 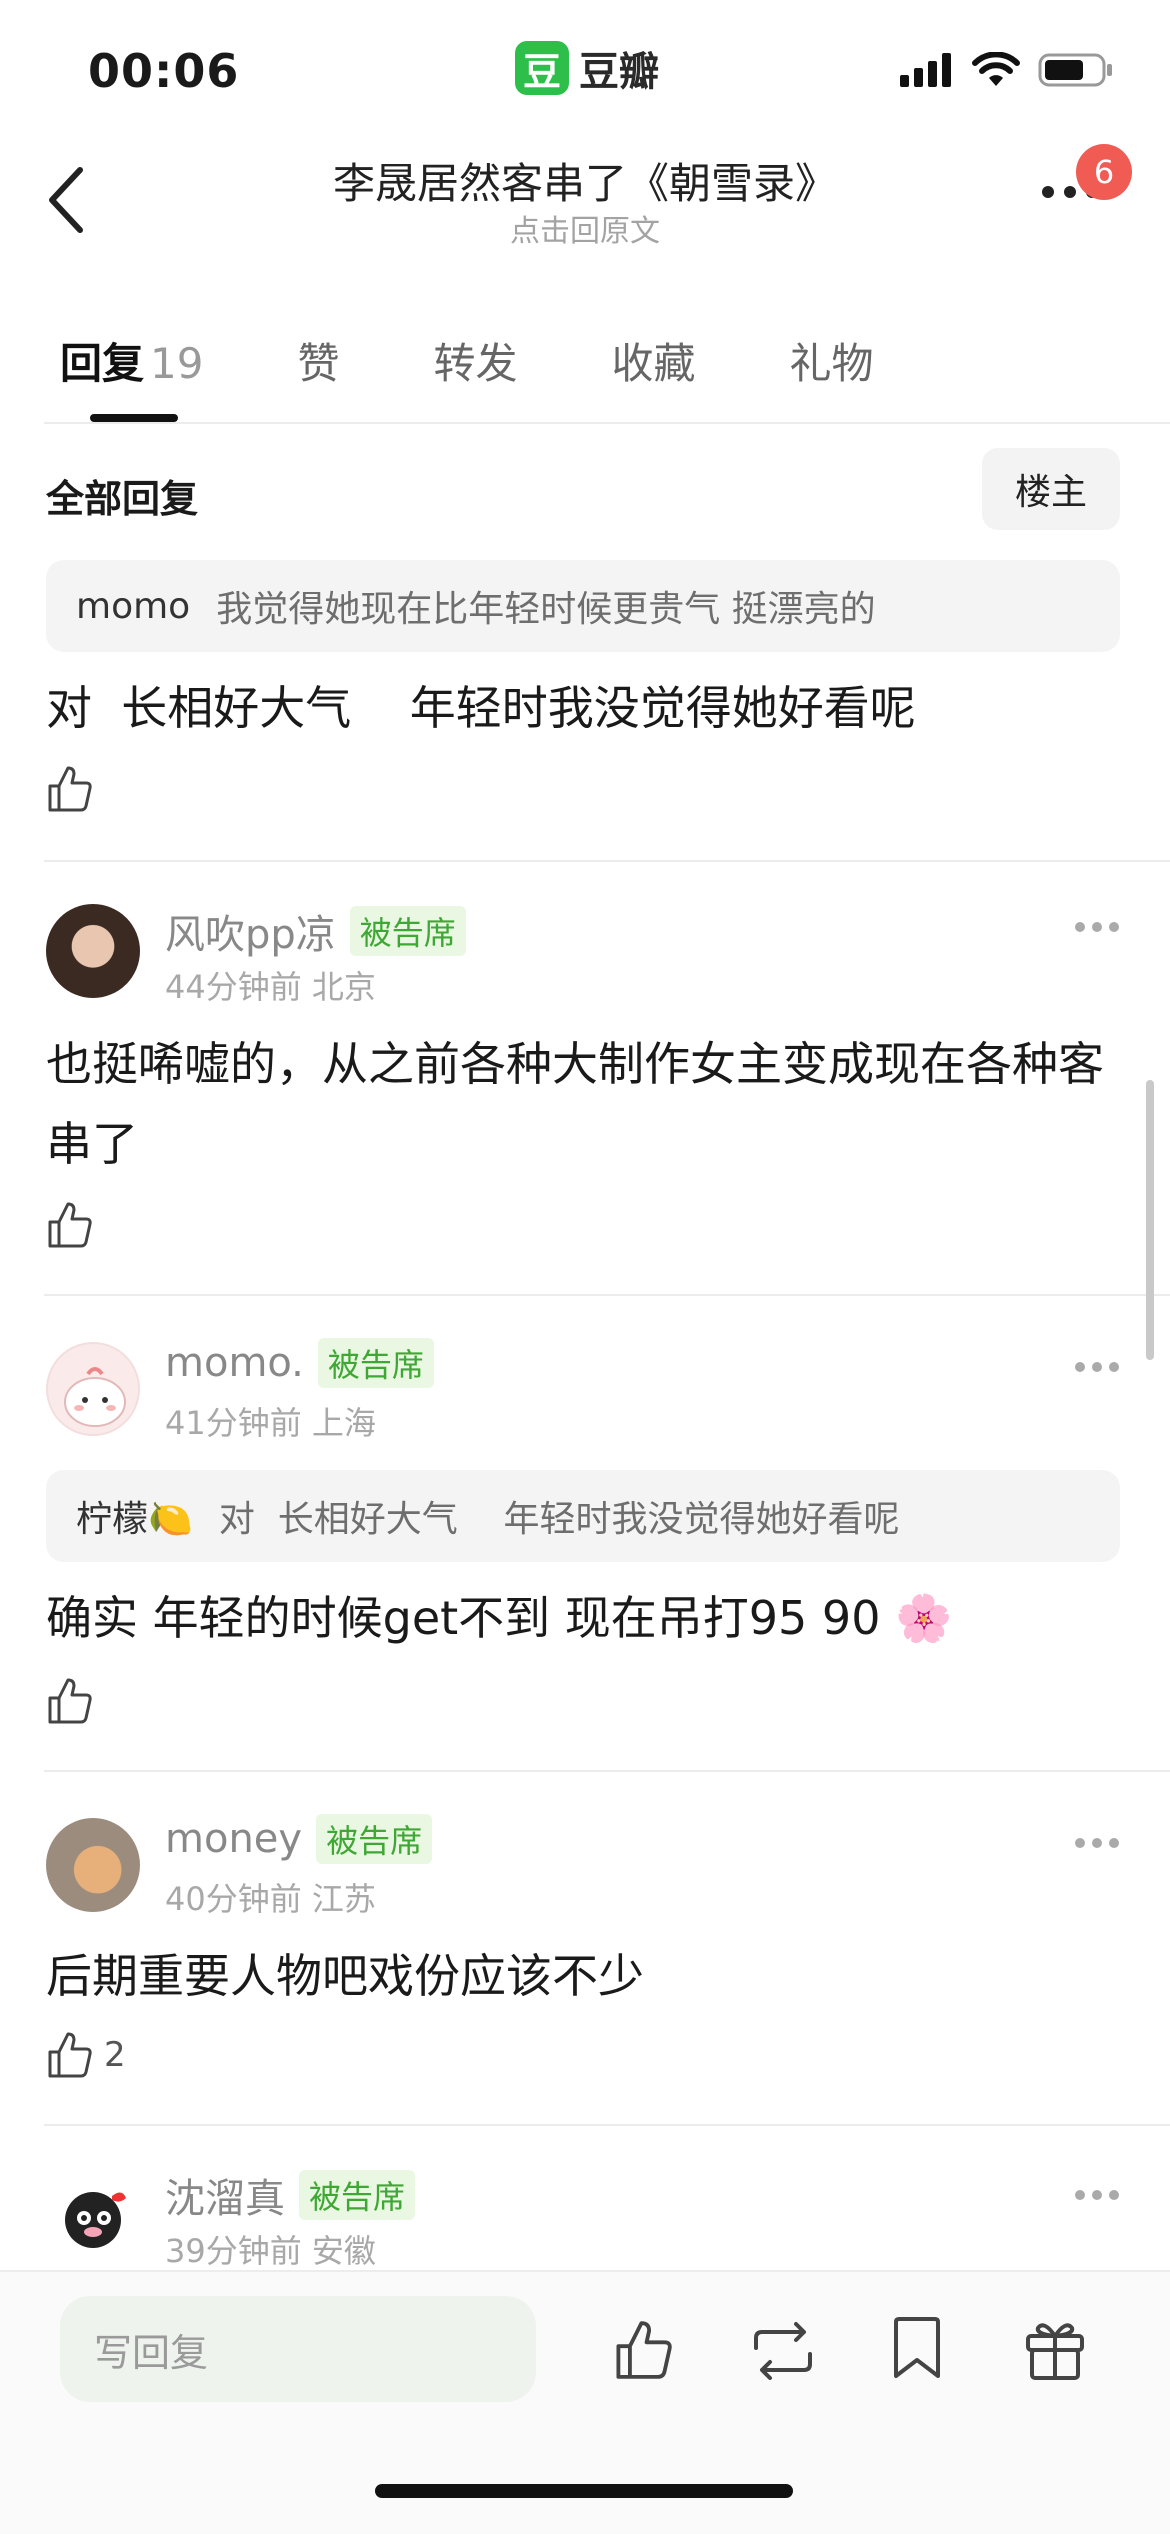 I want to click on like-count: 2, so click(x=115, y=2055).